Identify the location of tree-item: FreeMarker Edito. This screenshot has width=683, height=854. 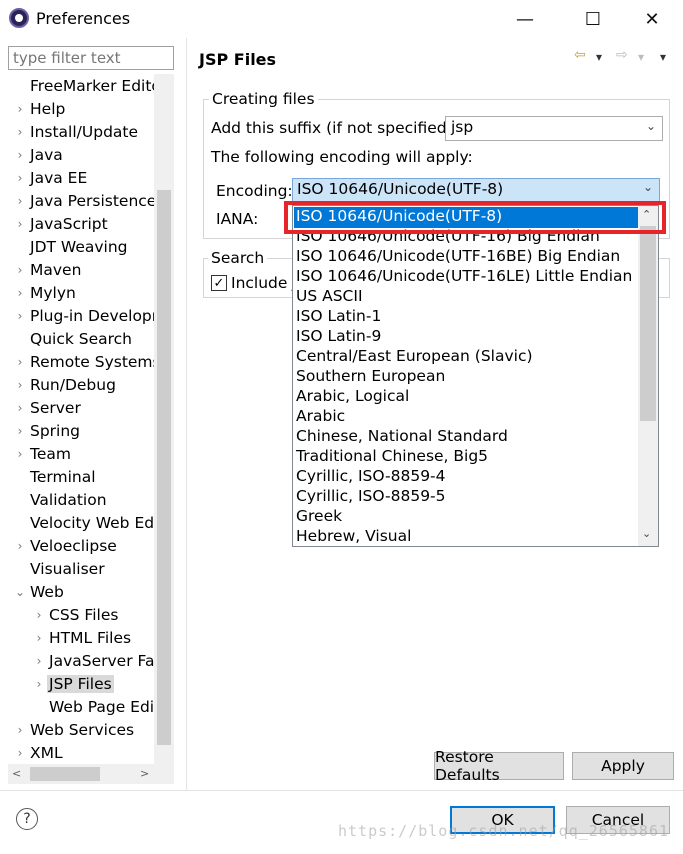
(85, 85).